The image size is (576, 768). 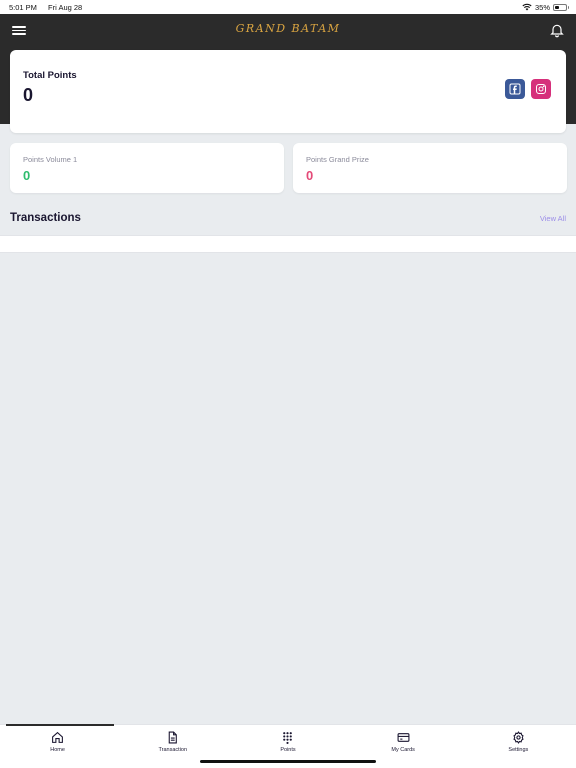 I want to click on card-icon, so click(x=403, y=737).